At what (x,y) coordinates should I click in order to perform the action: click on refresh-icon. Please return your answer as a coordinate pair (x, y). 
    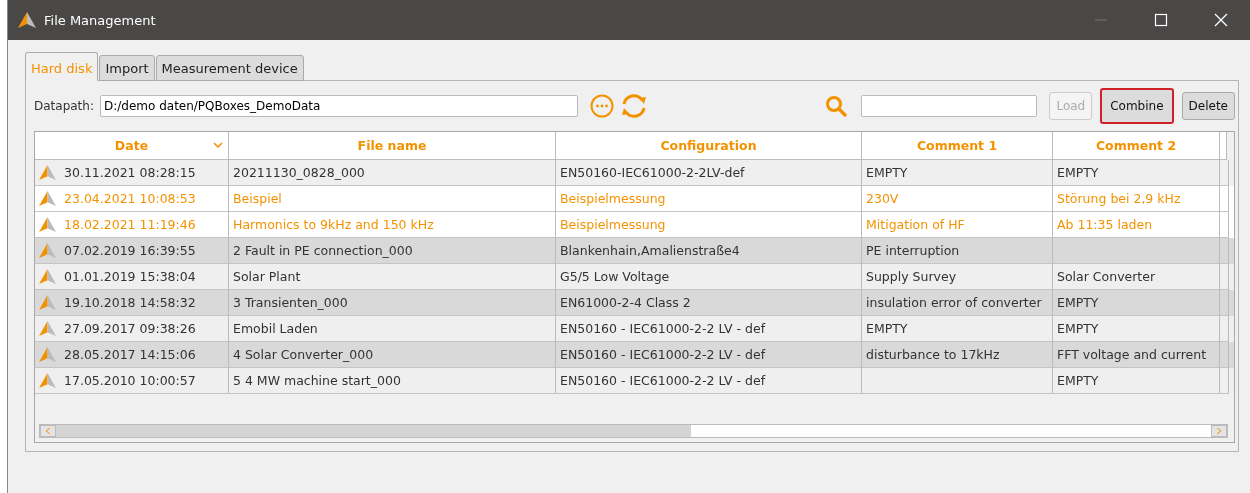
    Looking at the image, I should click on (634, 106).